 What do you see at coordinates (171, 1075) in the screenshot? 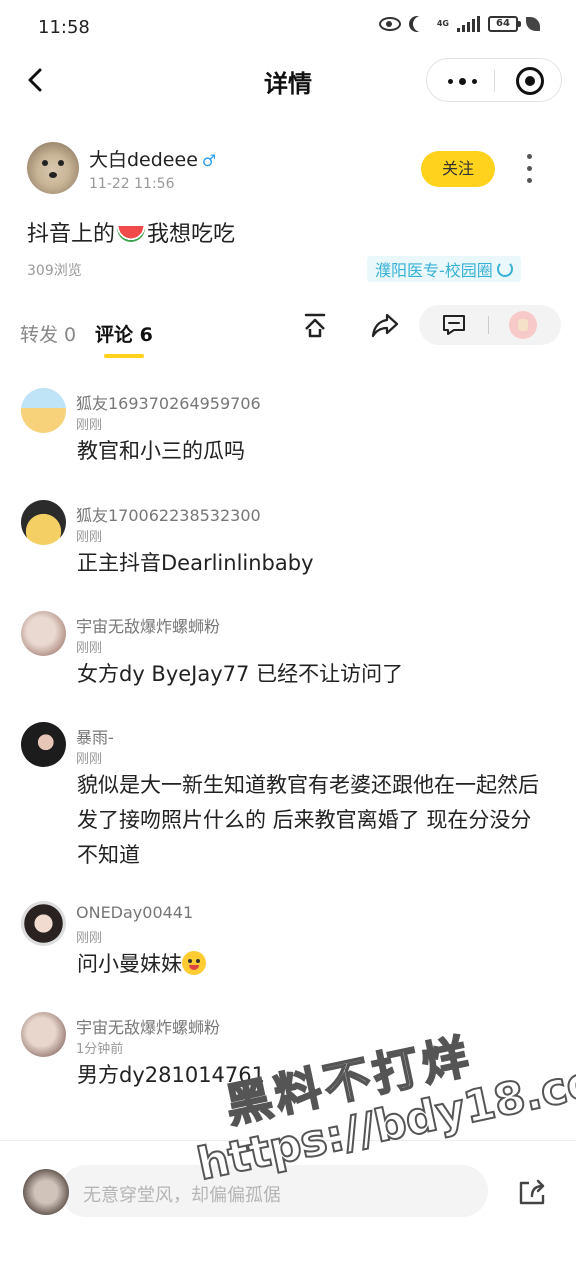
I see `comment-text: 男方dy281014761` at bounding box center [171, 1075].